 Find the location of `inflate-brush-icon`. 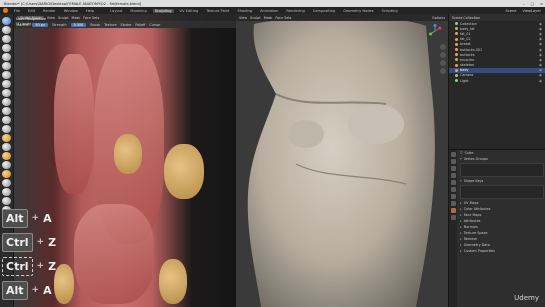

inflate-brush-icon is located at coordinates (6, 75).